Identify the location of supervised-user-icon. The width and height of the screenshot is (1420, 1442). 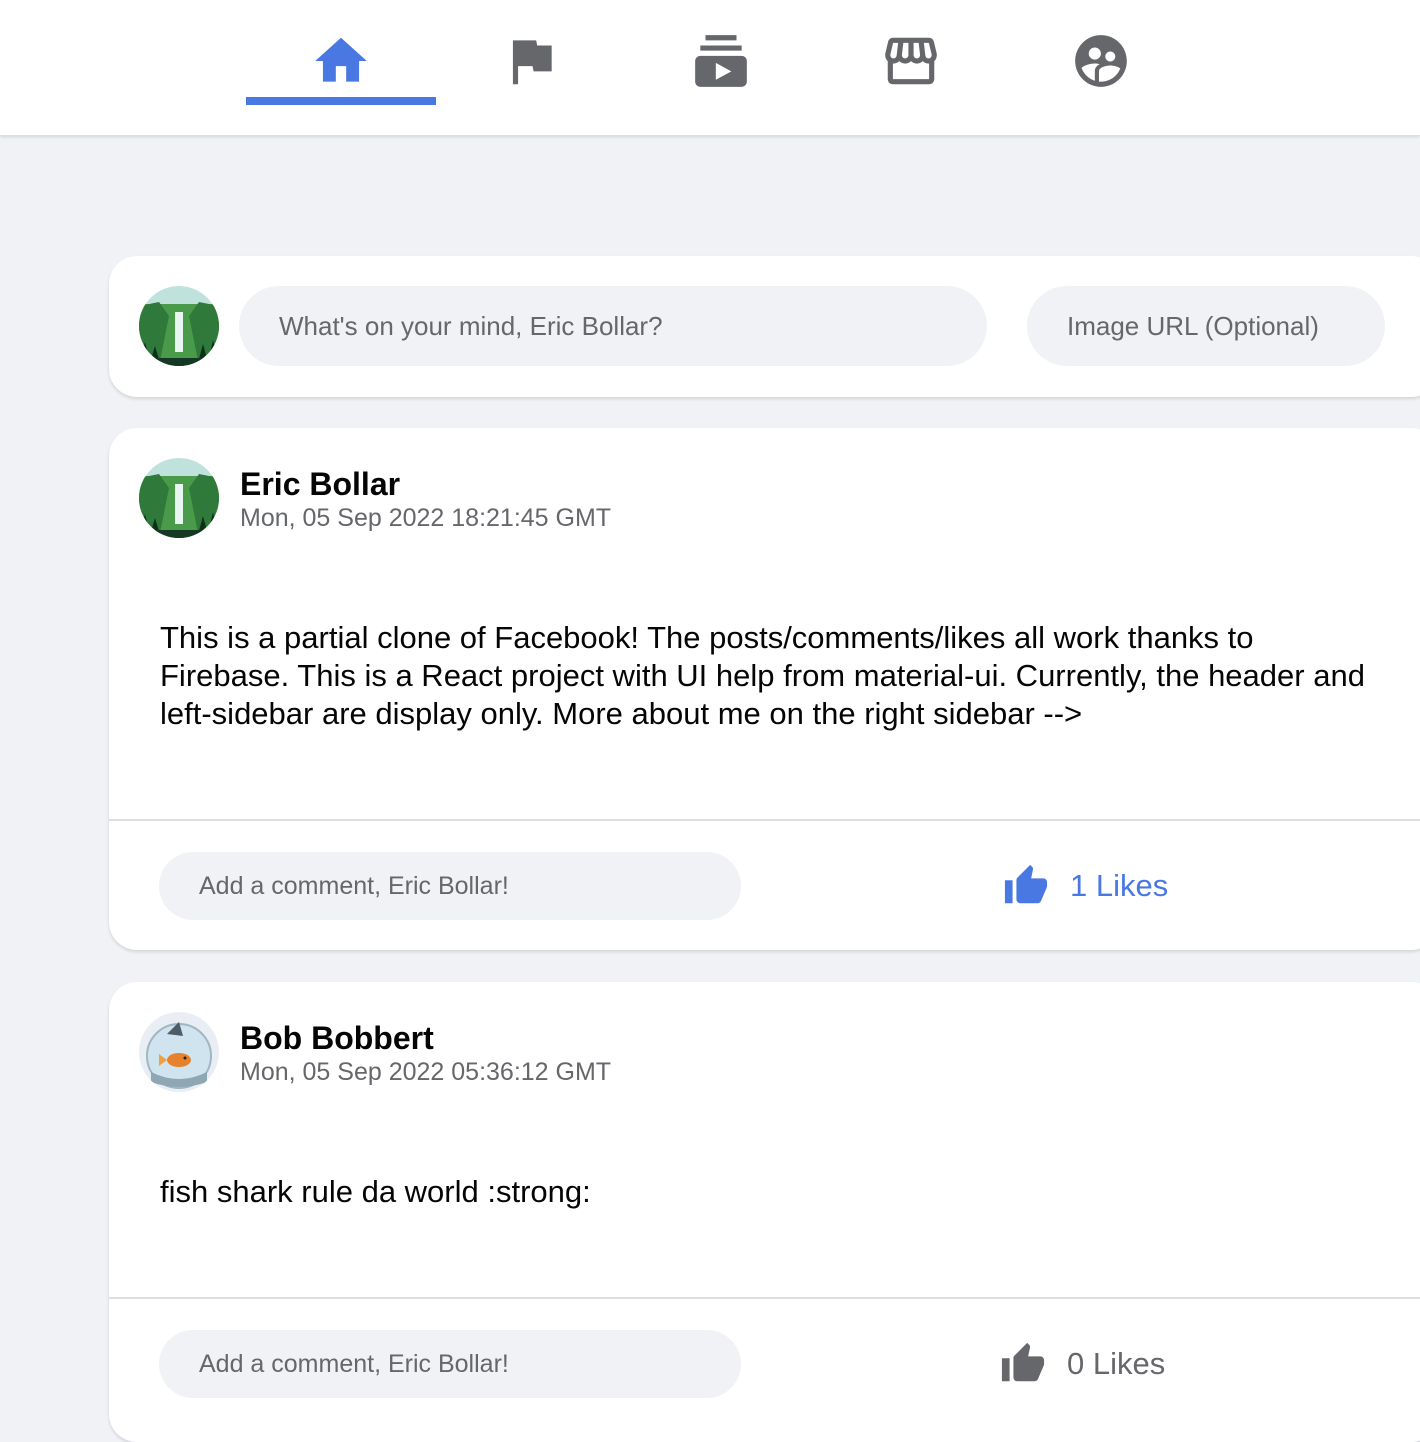
(1101, 61).